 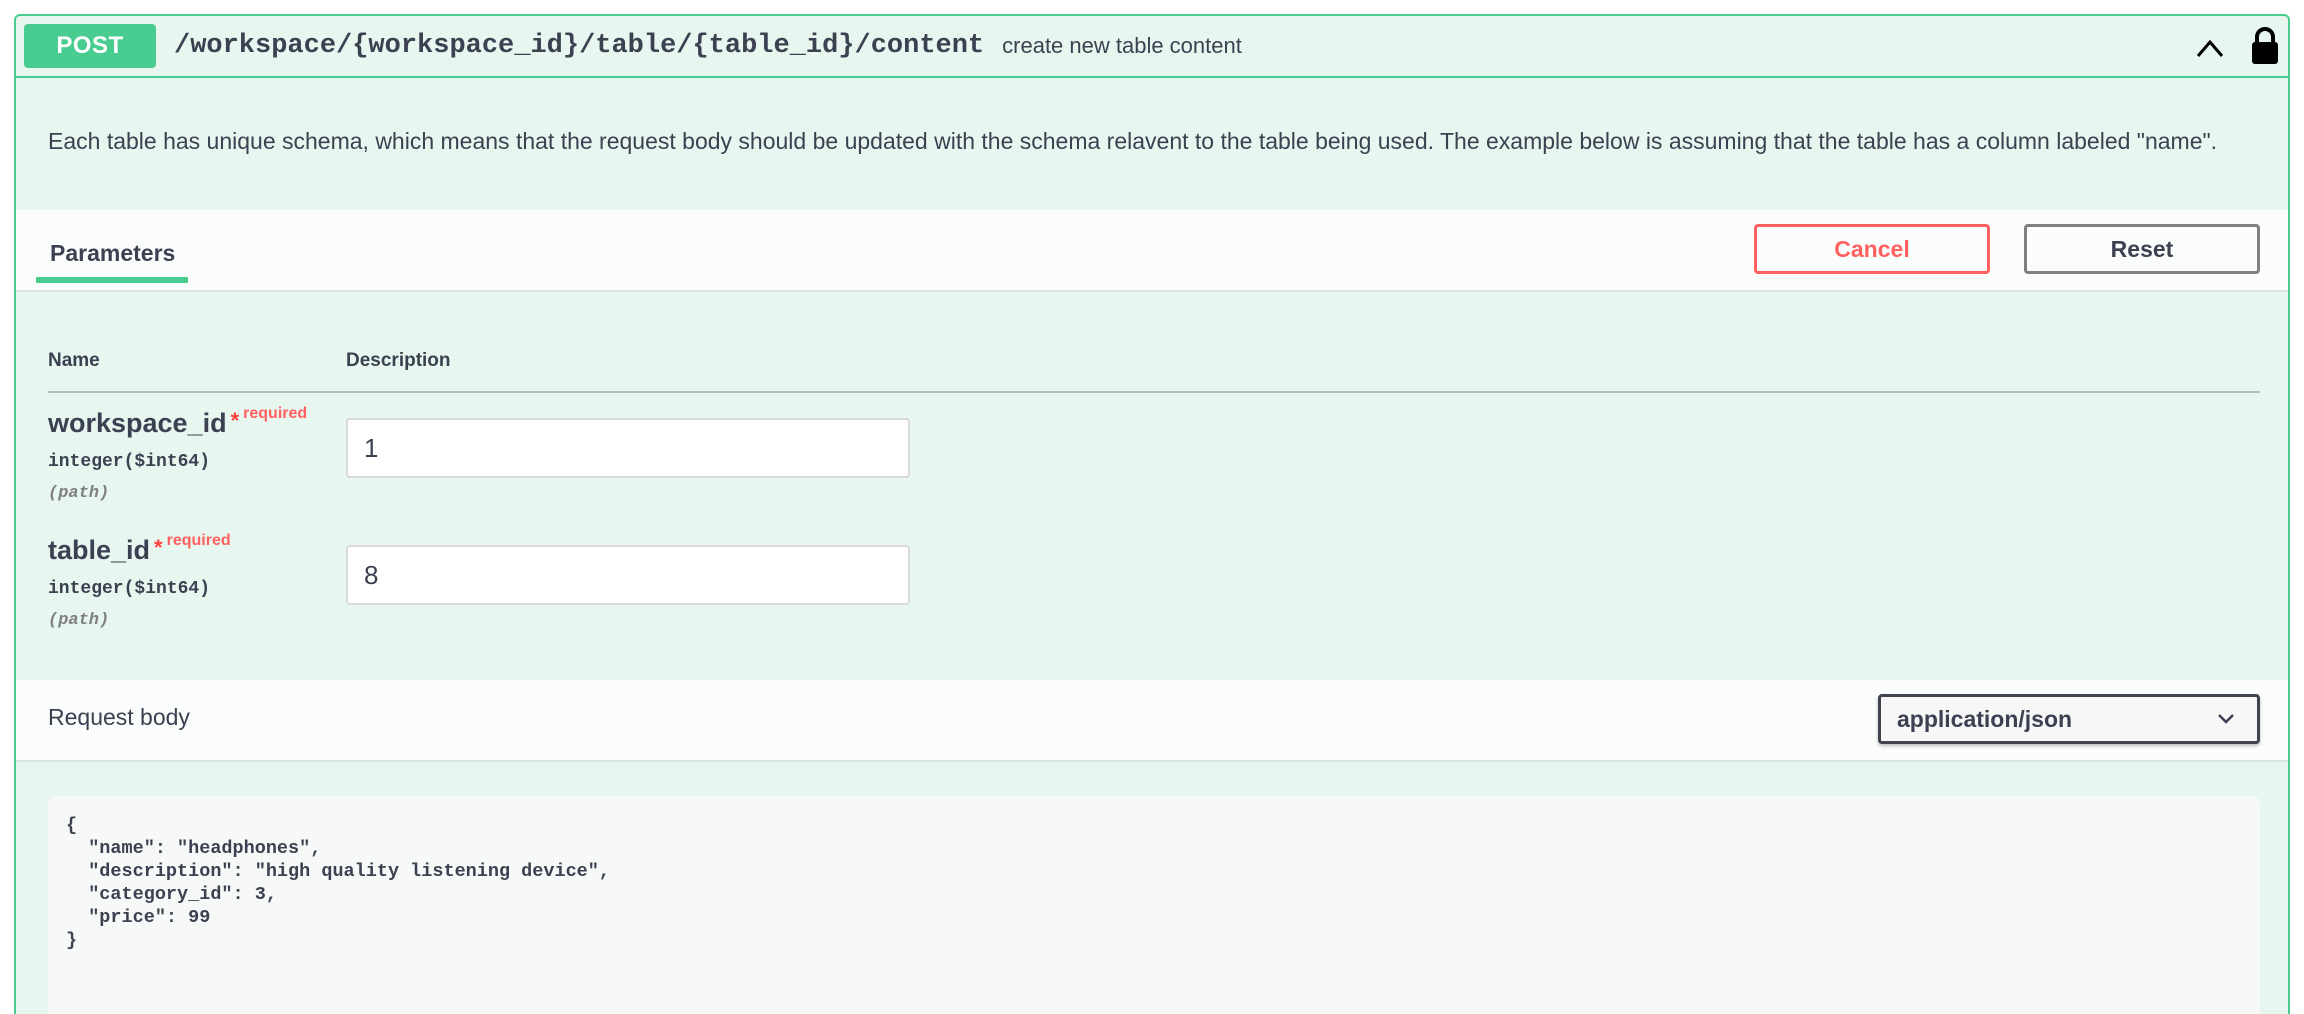 I want to click on param-type-table-id: integer($int64), so click(x=129, y=589).